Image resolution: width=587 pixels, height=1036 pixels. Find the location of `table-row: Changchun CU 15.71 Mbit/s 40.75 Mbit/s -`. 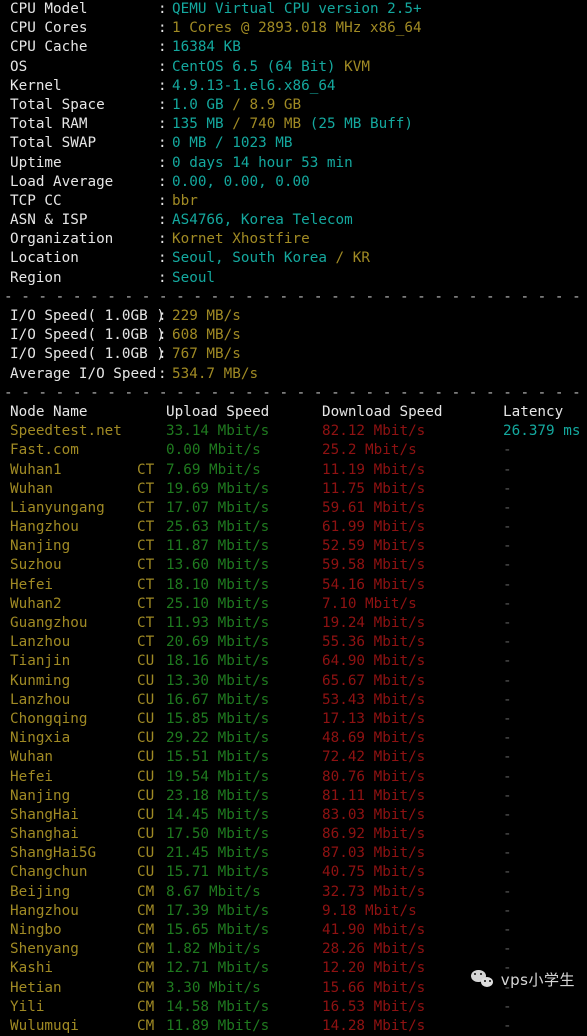

table-row: Changchun CU 15.71 Mbit/s 40.75 Mbit/s - is located at coordinates (293, 872).